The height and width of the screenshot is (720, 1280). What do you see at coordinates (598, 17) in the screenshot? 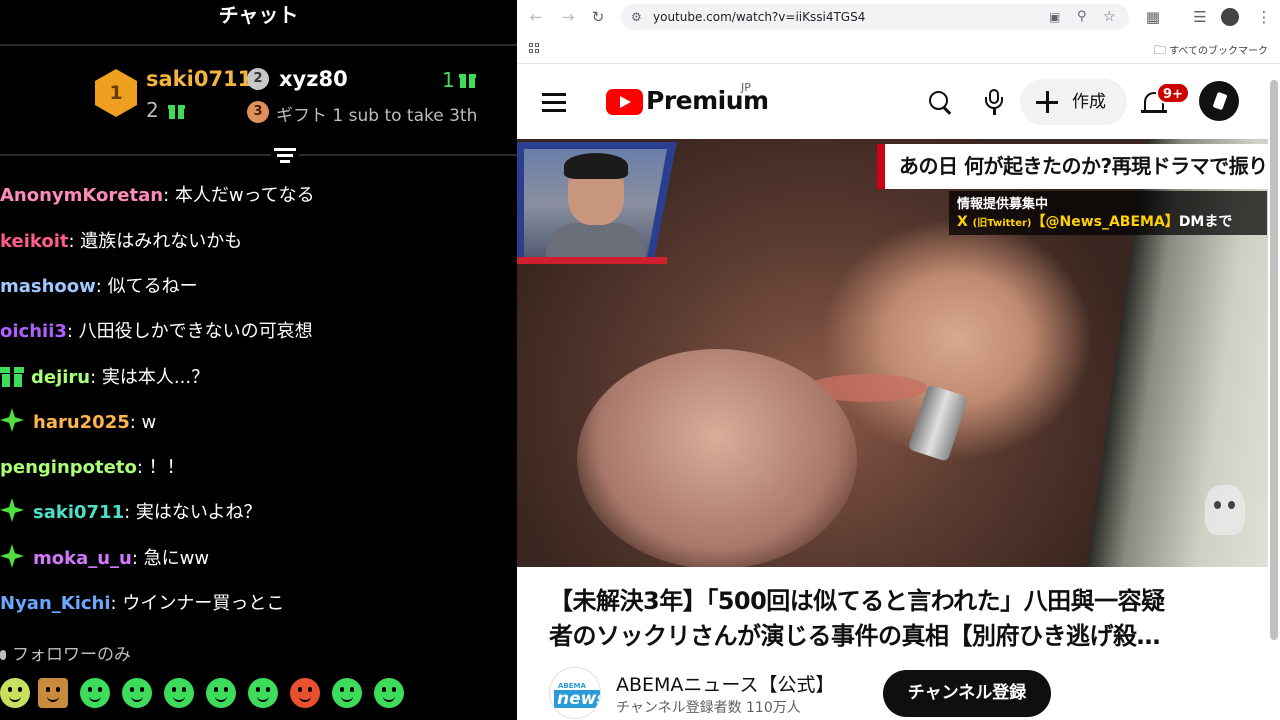
I see `reload-icon: ↻` at bounding box center [598, 17].